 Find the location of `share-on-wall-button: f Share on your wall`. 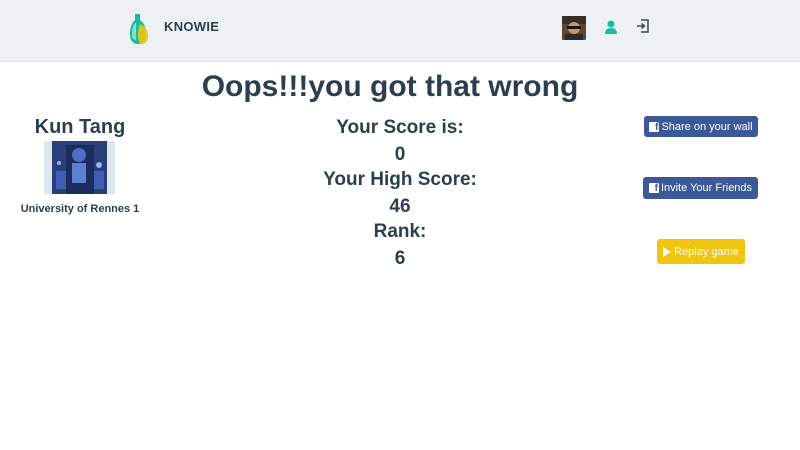

share-on-wall-button: f Share on your wall is located at coordinates (701, 126).